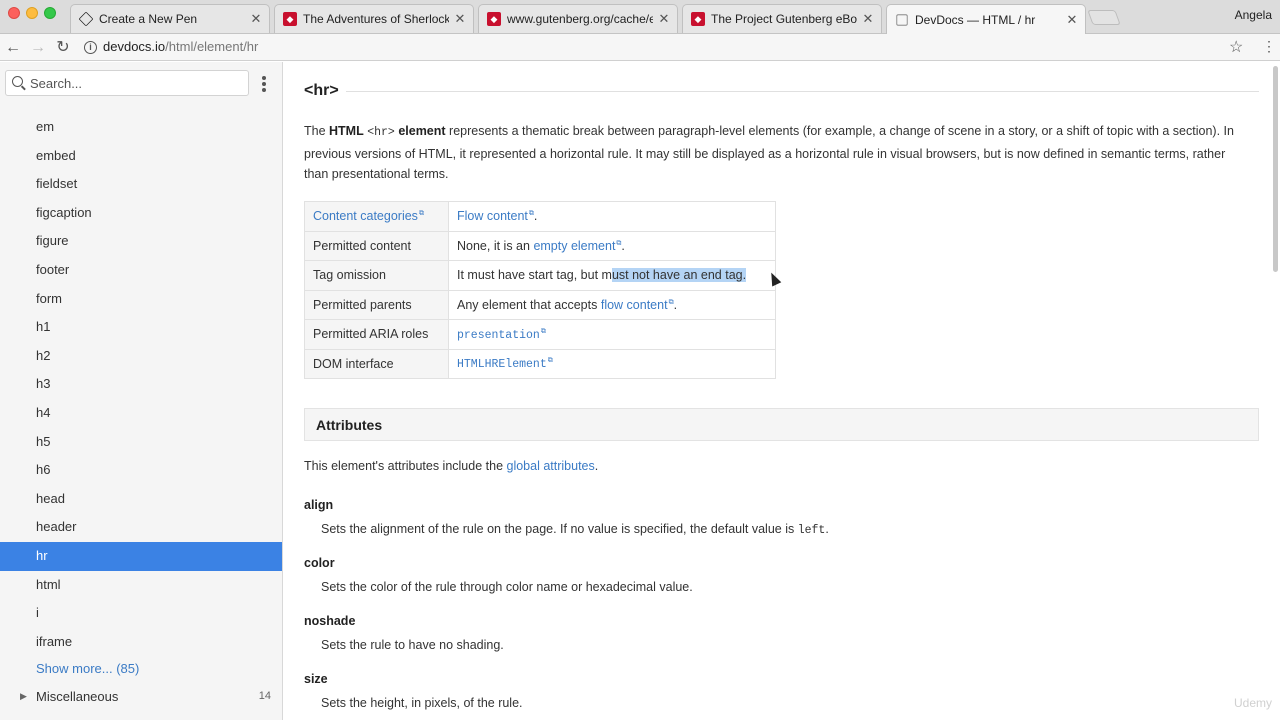  What do you see at coordinates (574, 246) in the screenshot?
I see `empty-element-link: empty element` at bounding box center [574, 246].